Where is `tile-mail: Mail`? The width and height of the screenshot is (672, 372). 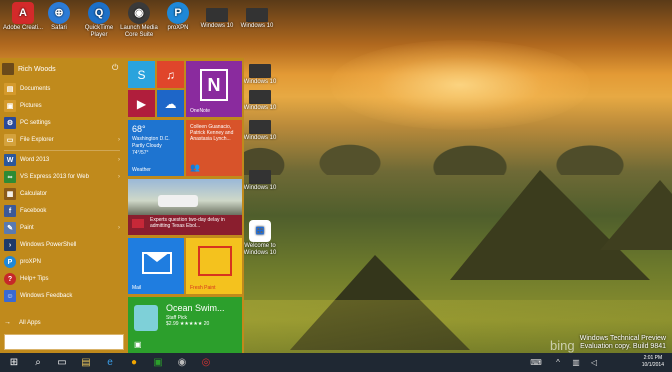 tile-mail: Mail is located at coordinates (156, 266).